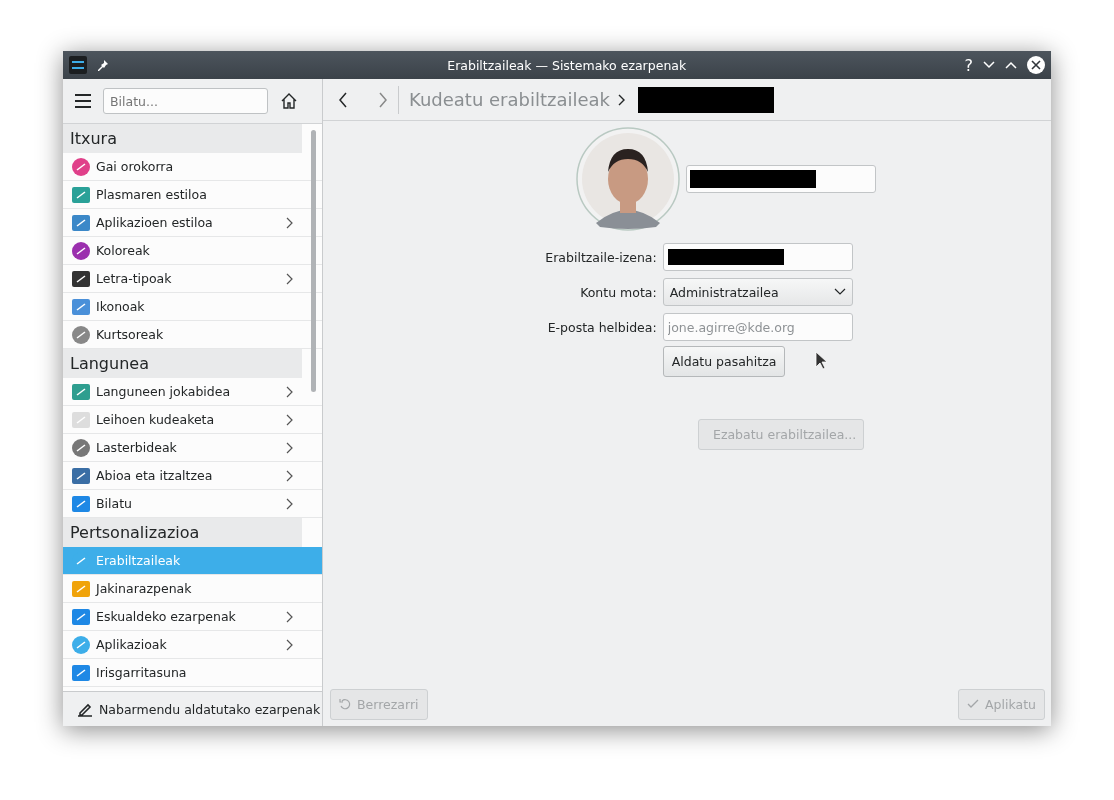 This screenshot has width=1114, height=800. Describe the element at coordinates (192, 673) in the screenshot. I see `sidebar-item: Irisgarritasuna` at that location.